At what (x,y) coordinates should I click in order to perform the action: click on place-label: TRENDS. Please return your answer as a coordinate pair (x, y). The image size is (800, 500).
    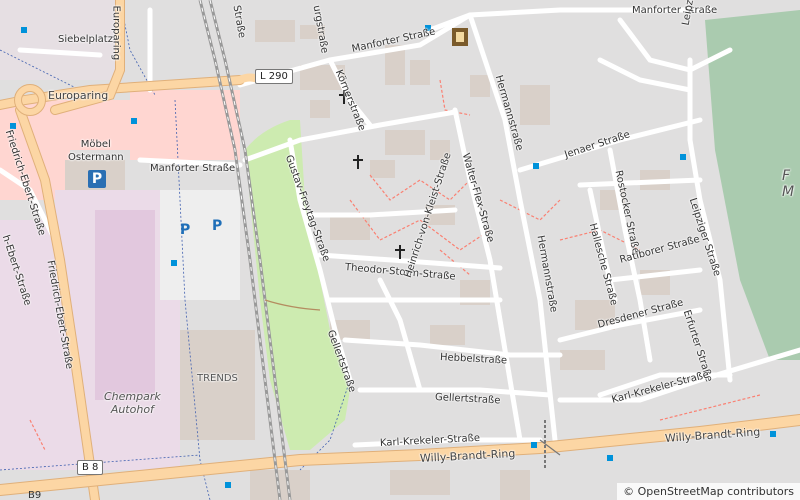
    Looking at the image, I should click on (217, 378).